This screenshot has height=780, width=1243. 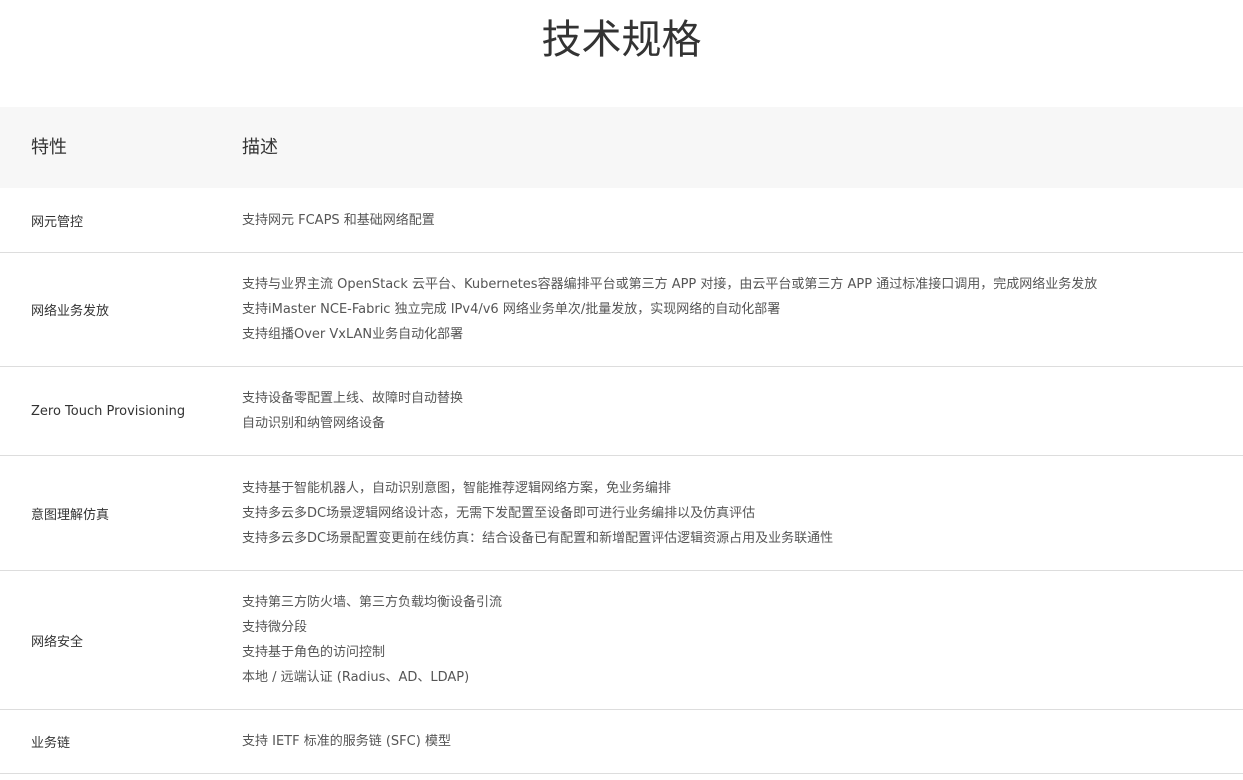 What do you see at coordinates (108, 411) in the screenshot?
I see `row-feature: Zero Touch Provisioning` at bounding box center [108, 411].